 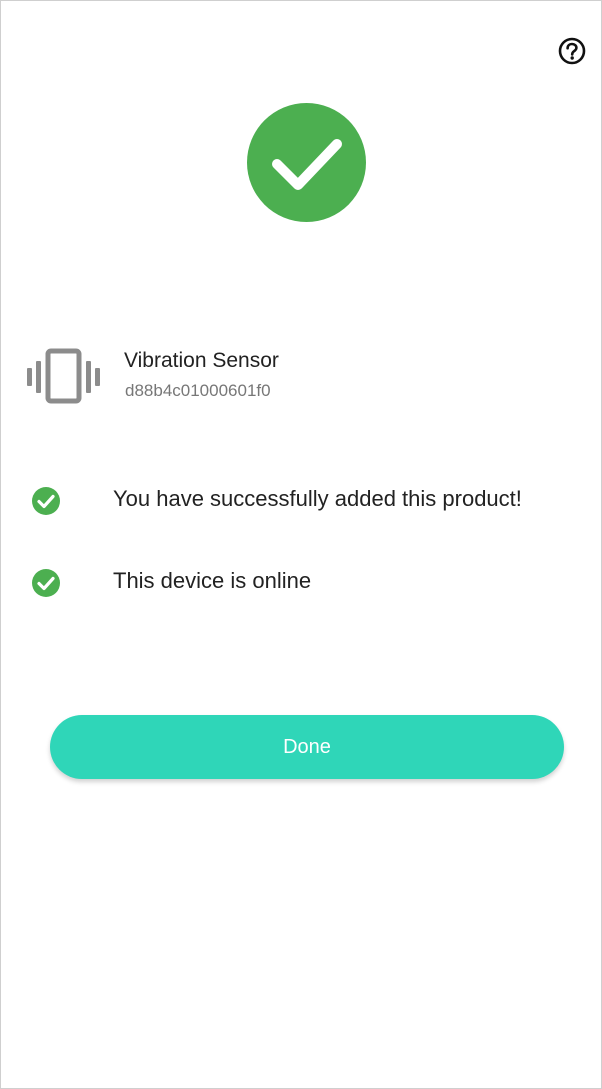 I want to click on help-button, so click(x=572, y=51).